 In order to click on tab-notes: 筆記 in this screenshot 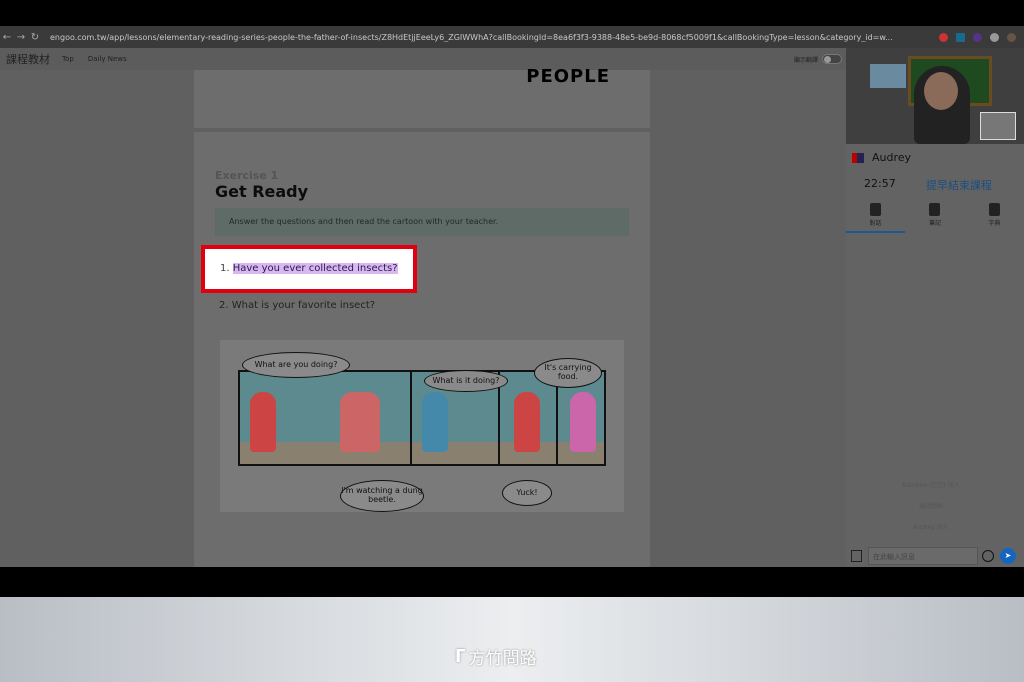, I will do `click(934, 218)`.